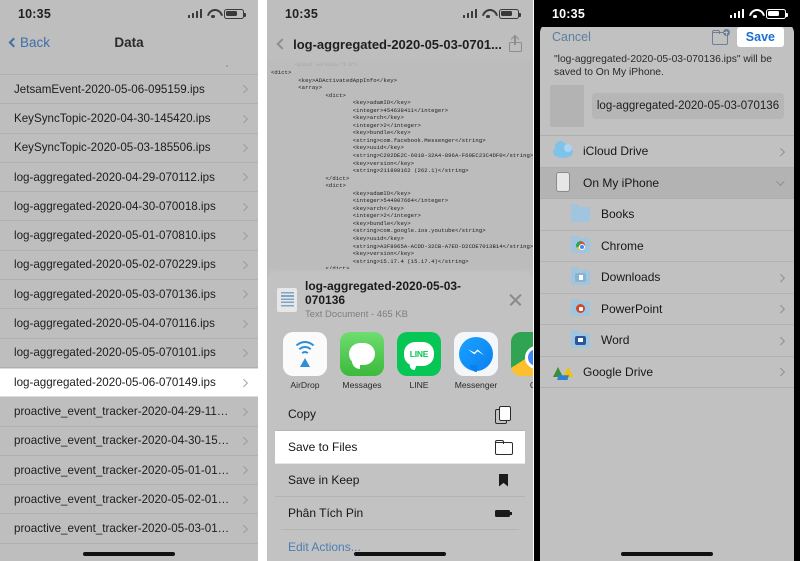  What do you see at coordinates (780, 181) in the screenshot?
I see `chevron-down-icon` at bounding box center [780, 181].